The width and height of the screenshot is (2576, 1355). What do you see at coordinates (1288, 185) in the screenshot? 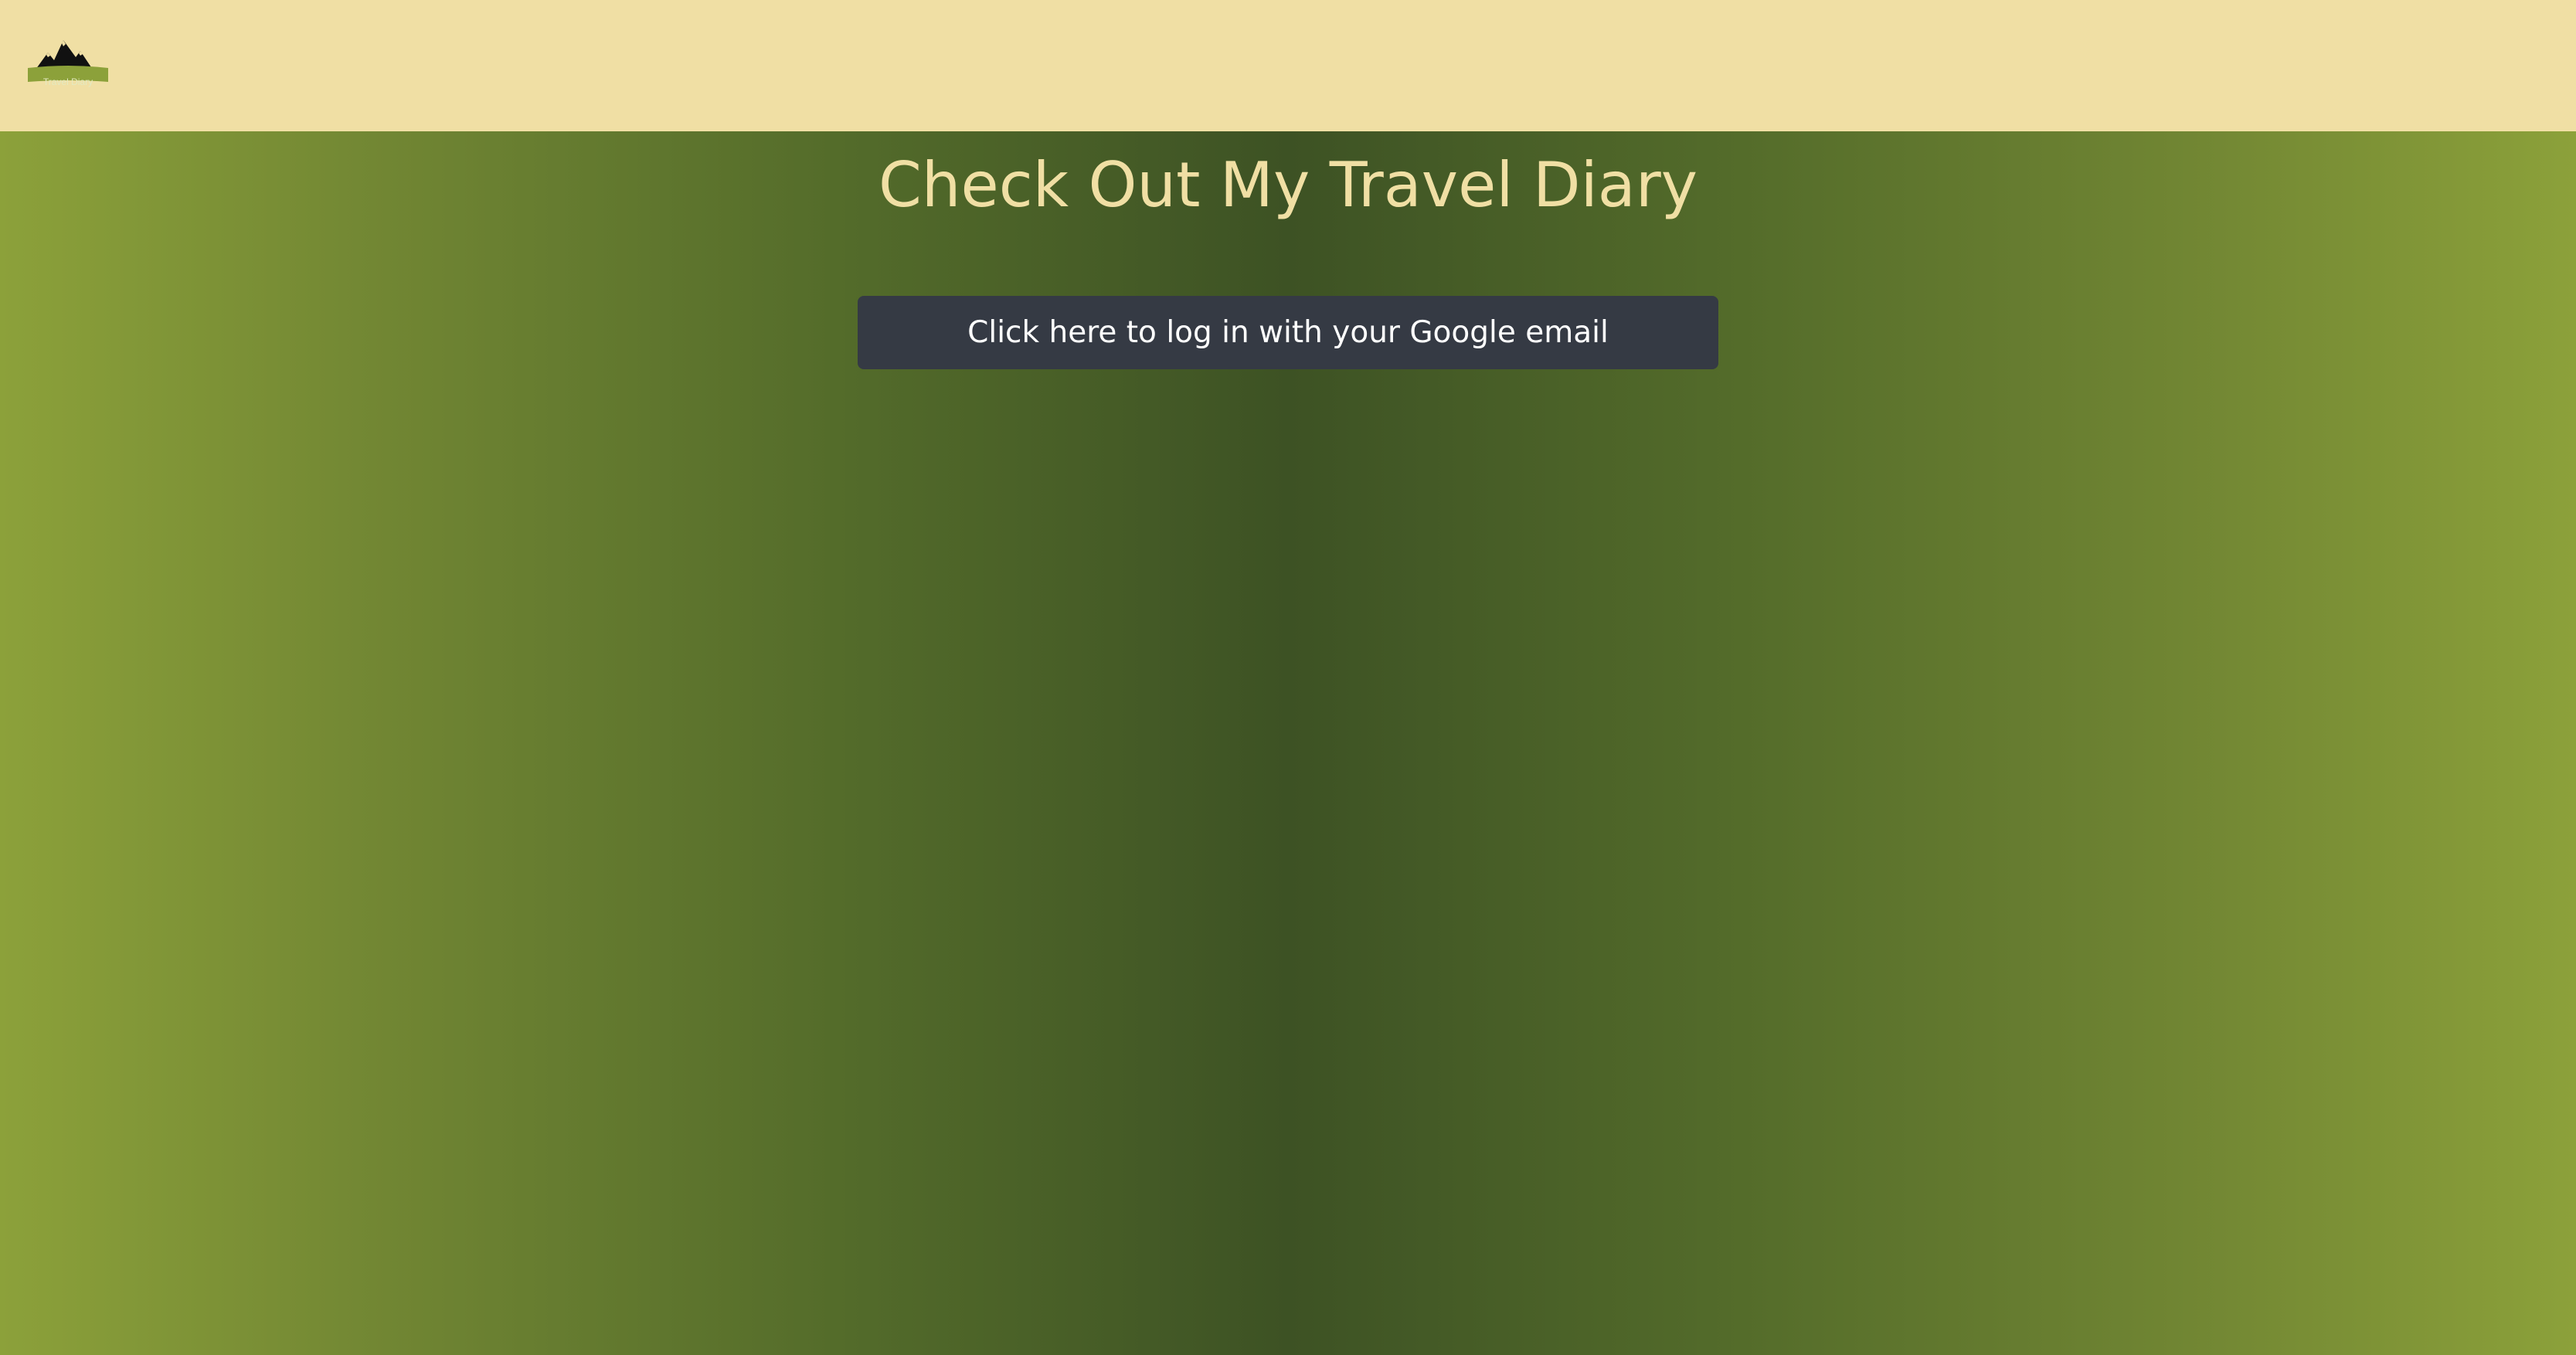
I see `page-title: Check Out My Travel Diary` at bounding box center [1288, 185].